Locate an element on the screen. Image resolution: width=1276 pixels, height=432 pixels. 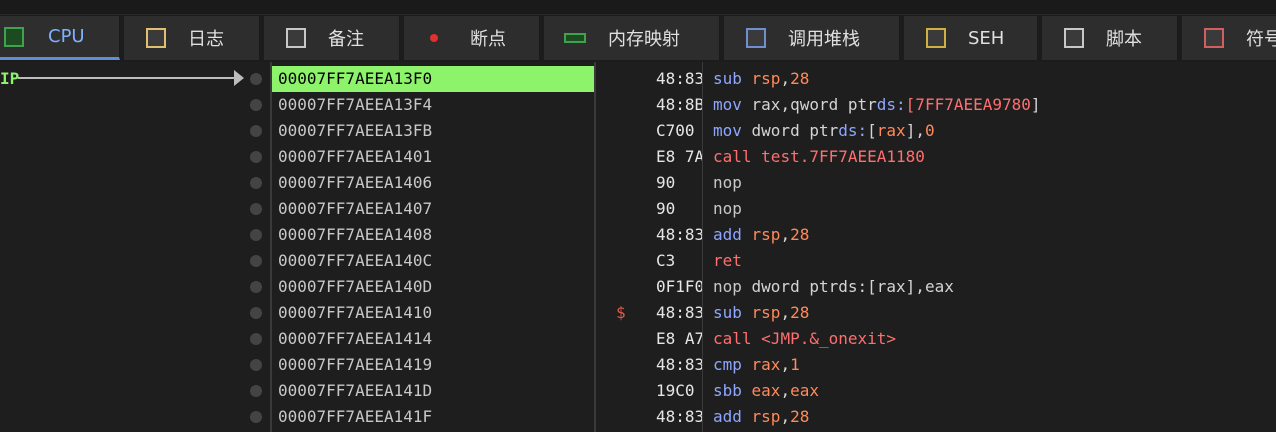
instruction-cell: nop dword ptrds:[rax],eax is located at coordinates (828, 287).